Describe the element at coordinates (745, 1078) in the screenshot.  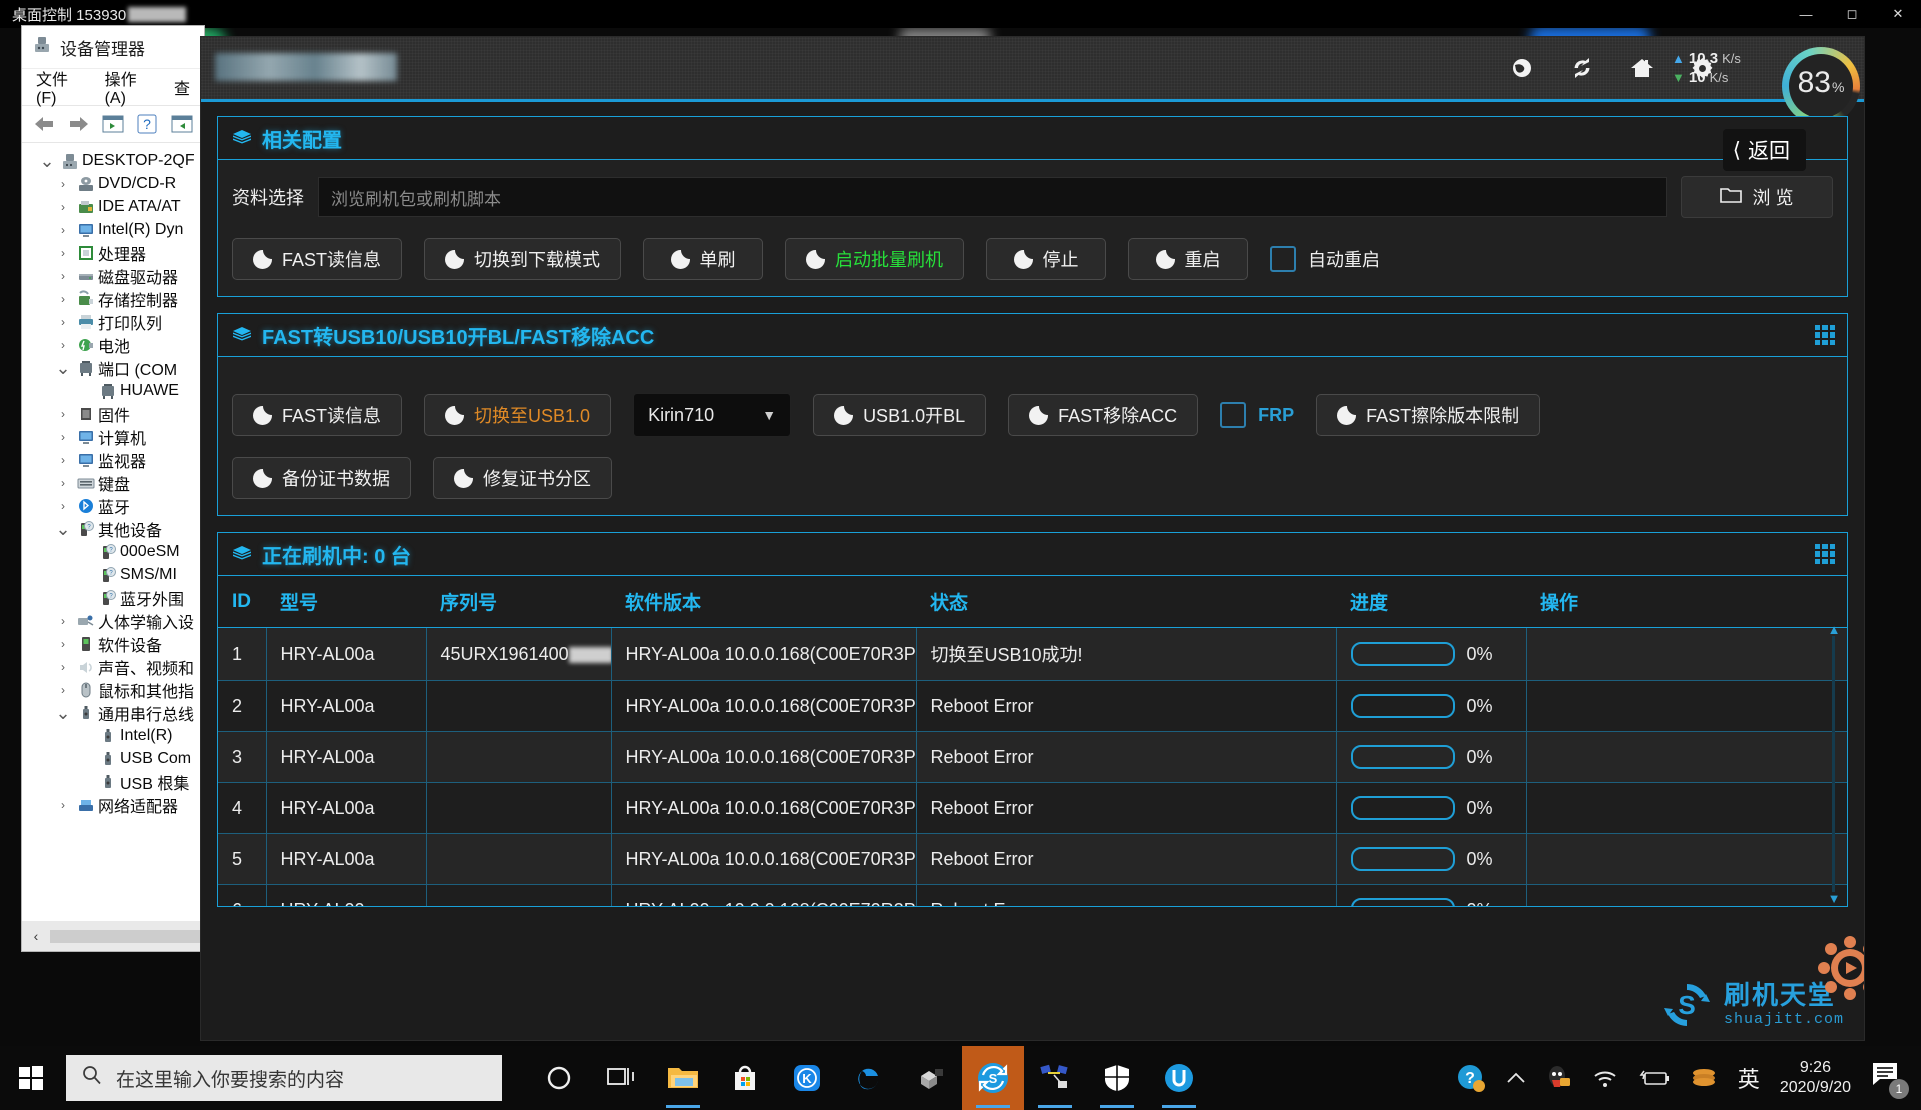
I see `microsoft-store-icon` at that location.